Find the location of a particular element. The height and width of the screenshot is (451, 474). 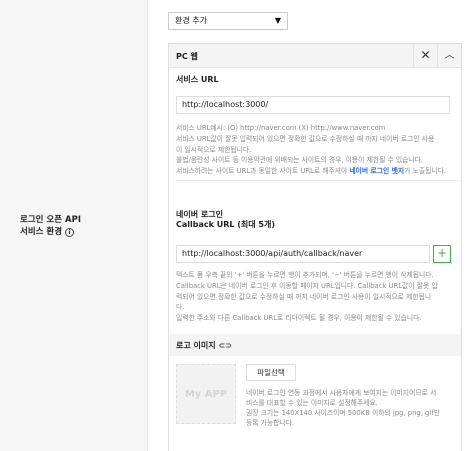

help-text: 가 노출됩니다. is located at coordinates (425, 171).